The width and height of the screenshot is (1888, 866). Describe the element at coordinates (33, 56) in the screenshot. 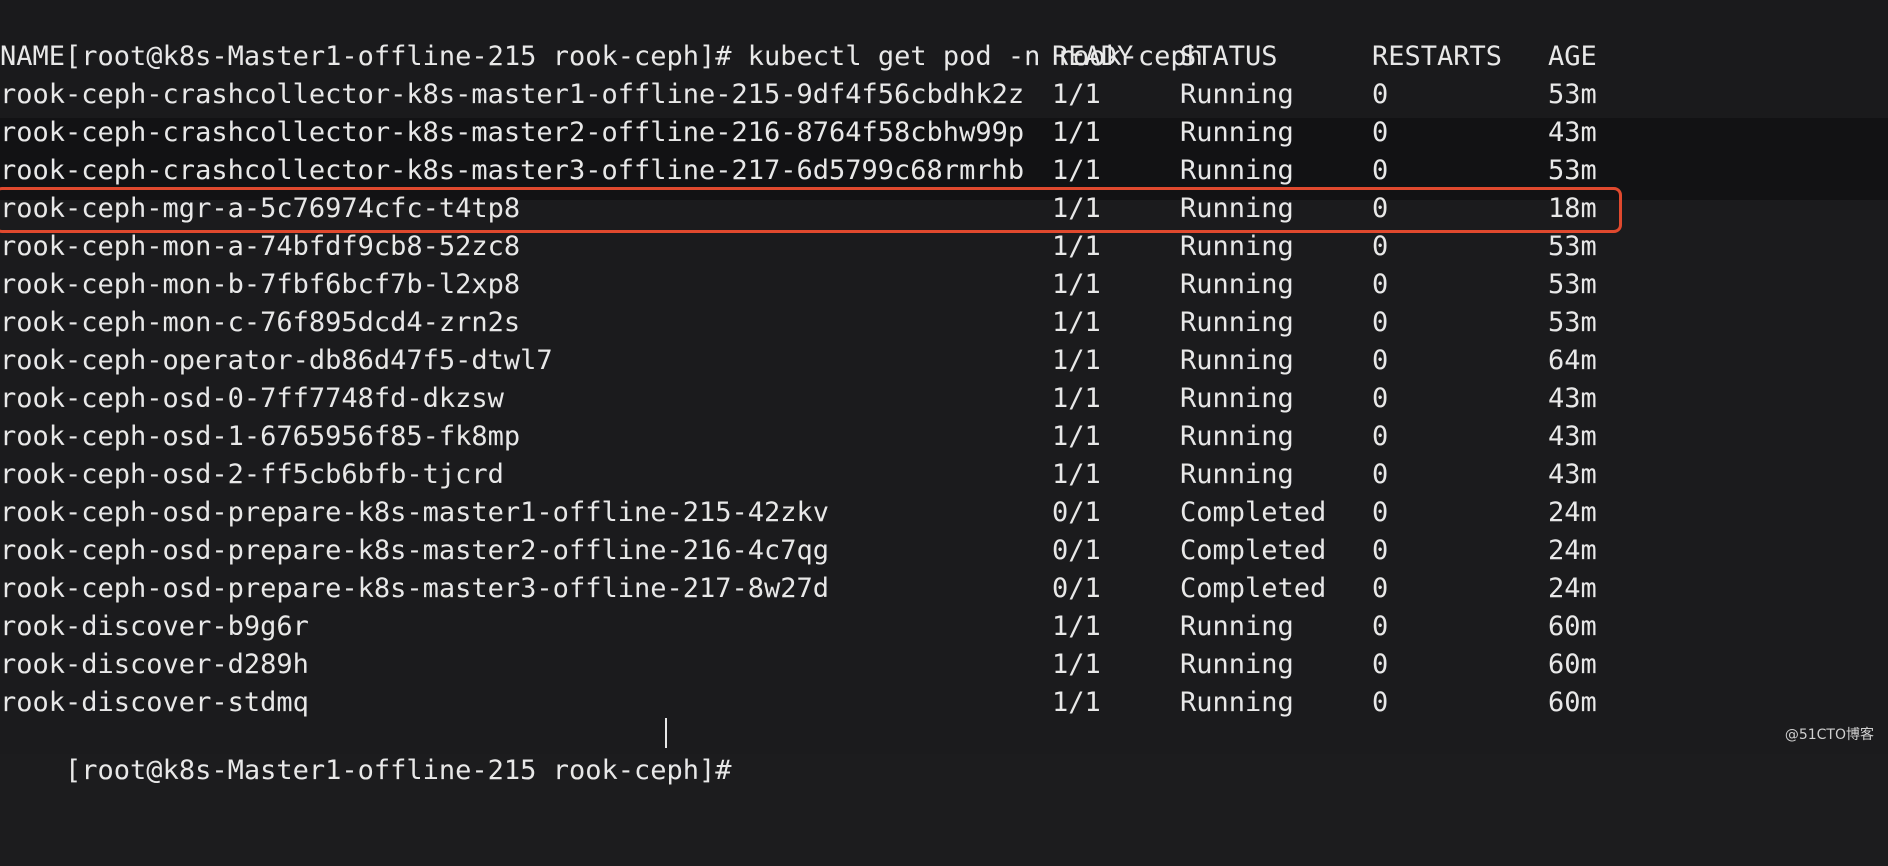

I see `header-name: NAME` at that location.